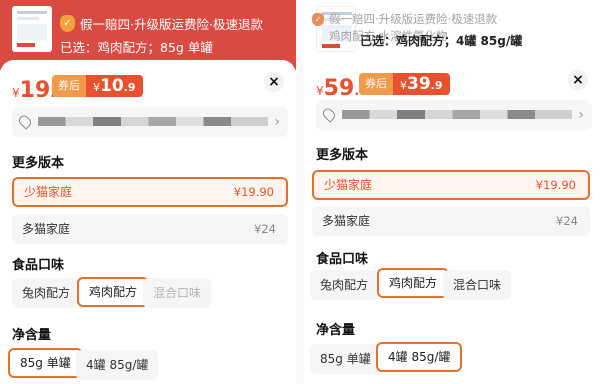 The width and height of the screenshot is (600, 384). I want to click on selected-spec: 已选：鸡肉配方；4罐 85g/罐, so click(441, 41).